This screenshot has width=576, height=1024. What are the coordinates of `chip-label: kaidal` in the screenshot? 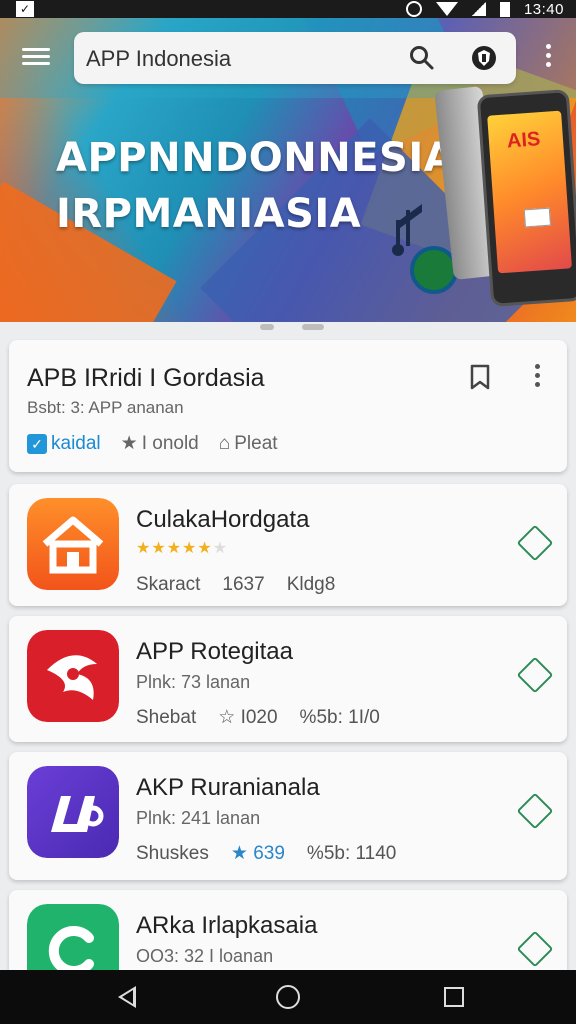 It's located at (76, 443).